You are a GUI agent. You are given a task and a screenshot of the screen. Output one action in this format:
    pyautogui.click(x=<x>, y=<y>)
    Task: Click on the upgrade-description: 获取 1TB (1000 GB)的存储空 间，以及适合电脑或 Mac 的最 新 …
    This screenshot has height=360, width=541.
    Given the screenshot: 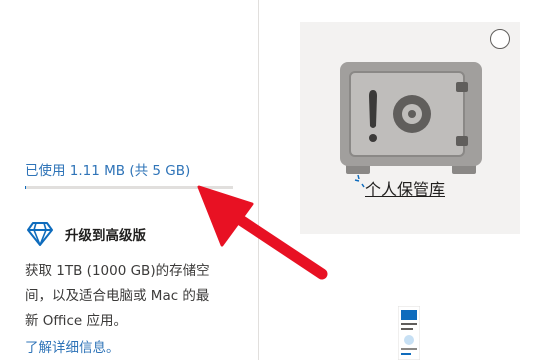 What is the action you would take?
    pyautogui.click(x=136, y=296)
    